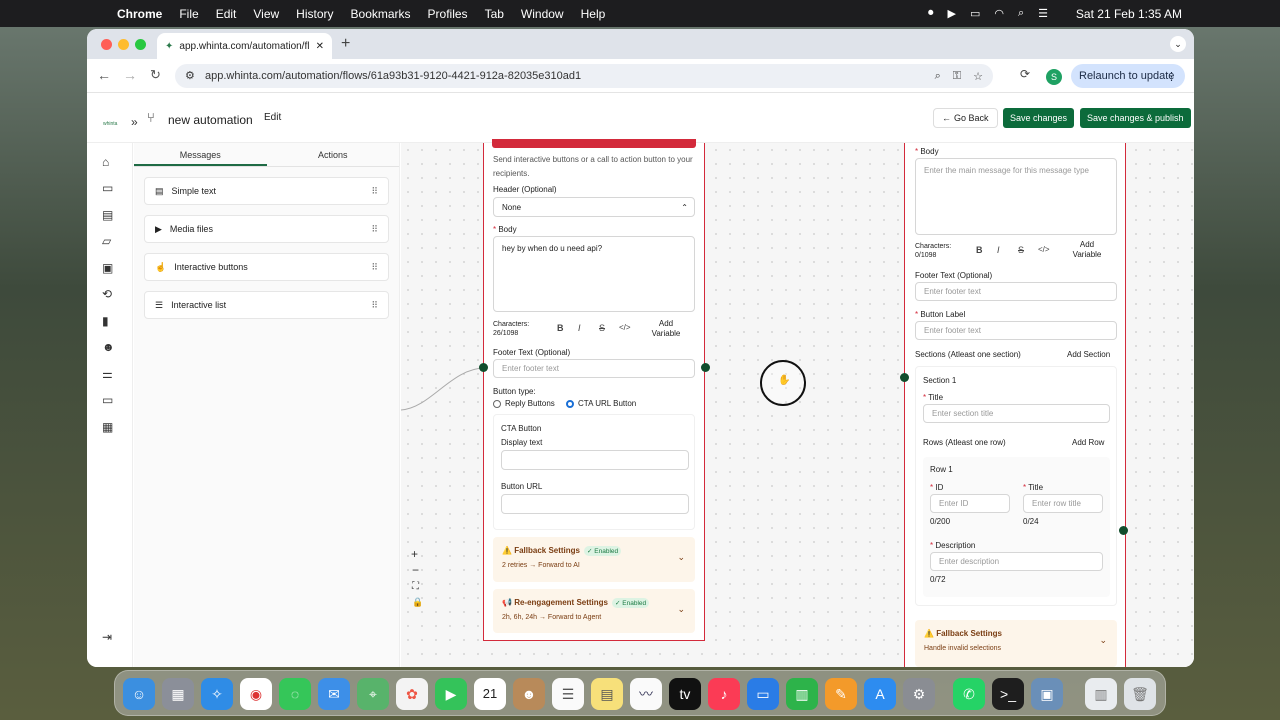  What do you see at coordinates (200, 154) in the screenshot?
I see `tab-messages: Messages` at bounding box center [200, 154].